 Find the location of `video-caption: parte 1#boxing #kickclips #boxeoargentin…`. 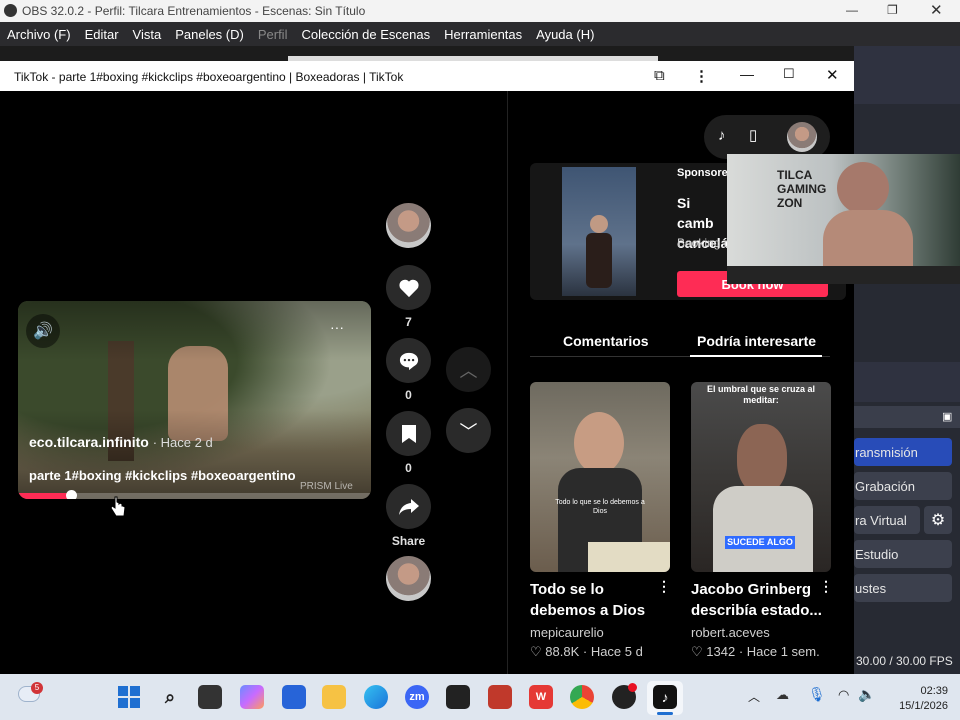

video-caption: parte 1#boxing #kickclips #boxeoargentin… is located at coordinates (162, 475).